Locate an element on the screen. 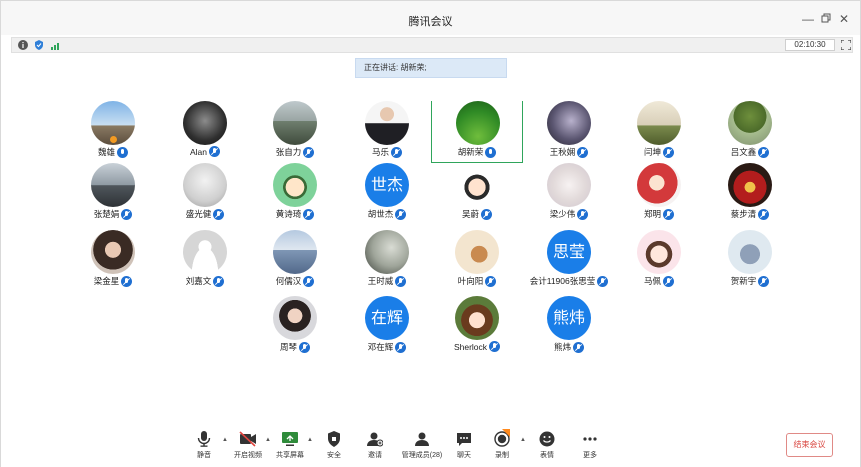 The height and width of the screenshot is (467, 861). shield-icon is located at coordinates (39, 45).